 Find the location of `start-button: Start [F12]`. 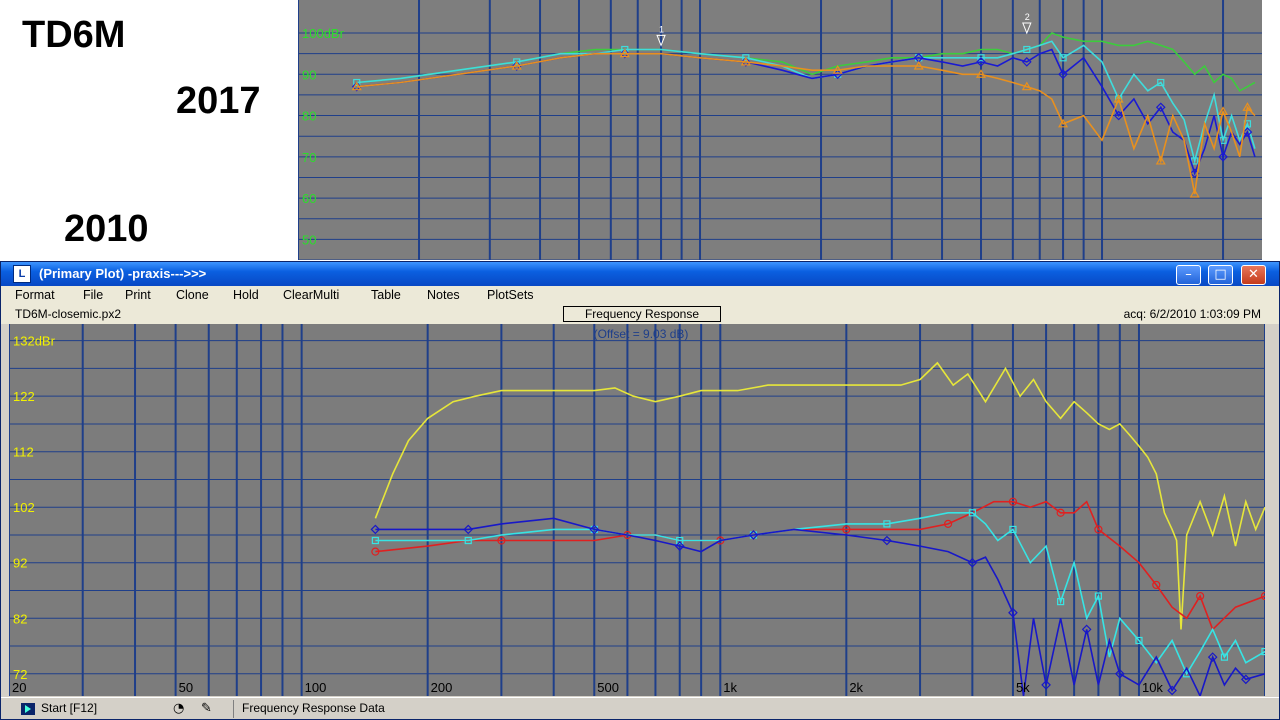

start-button: Start [F12] is located at coordinates (91, 709).